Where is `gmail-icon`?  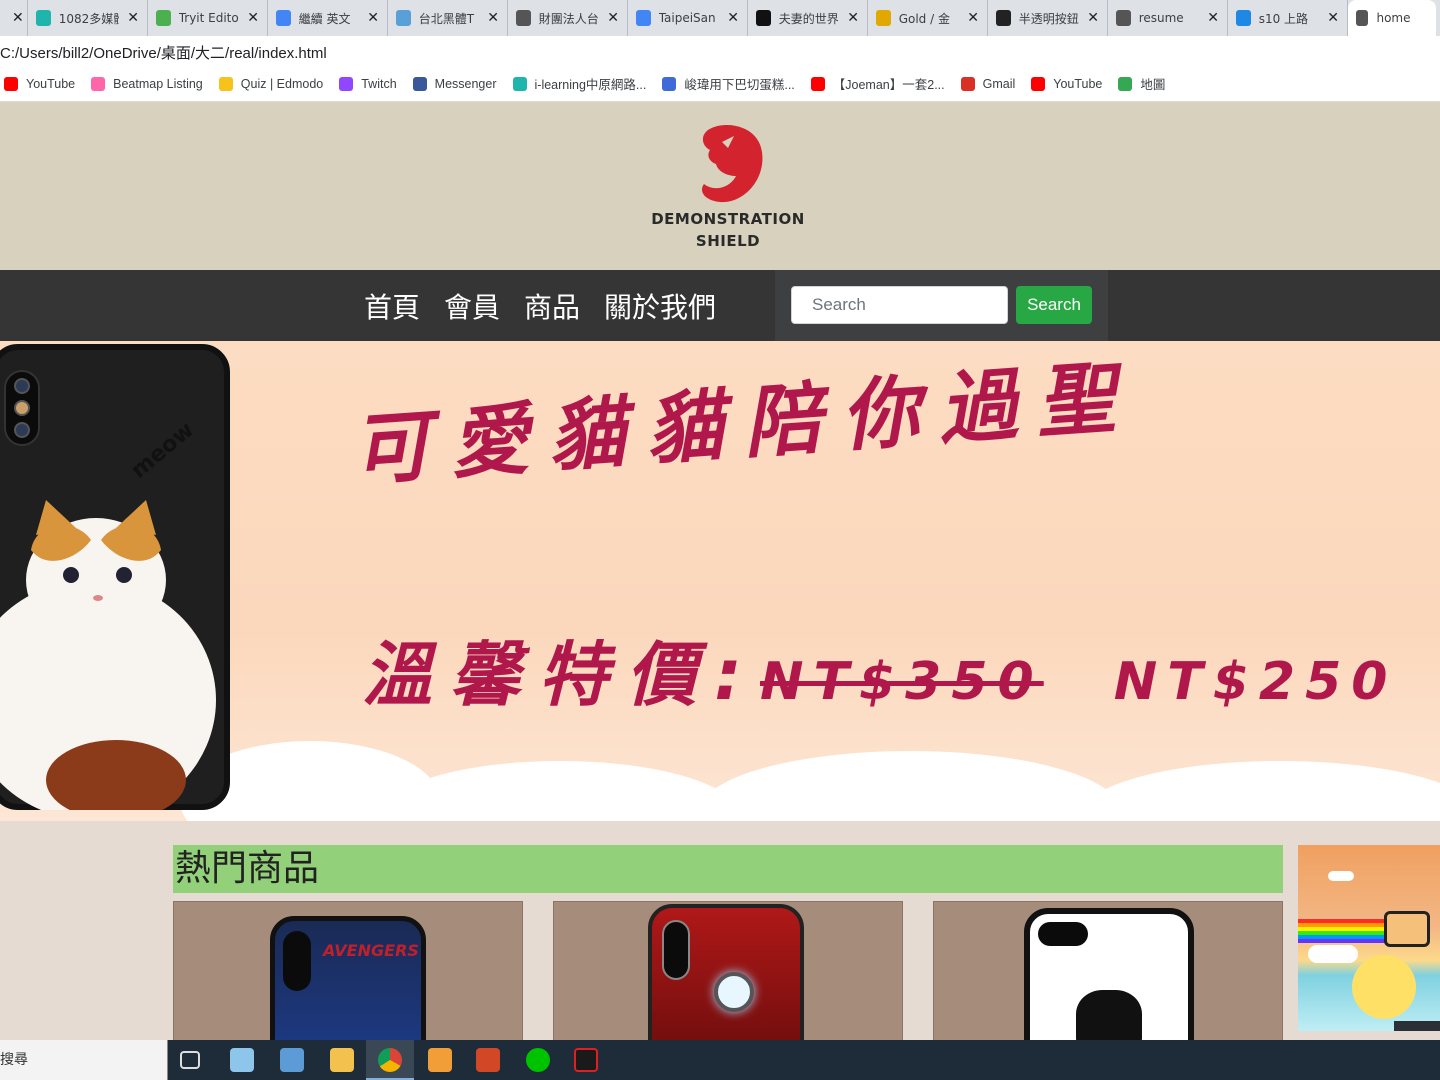
gmail-icon is located at coordinates (967, 83).